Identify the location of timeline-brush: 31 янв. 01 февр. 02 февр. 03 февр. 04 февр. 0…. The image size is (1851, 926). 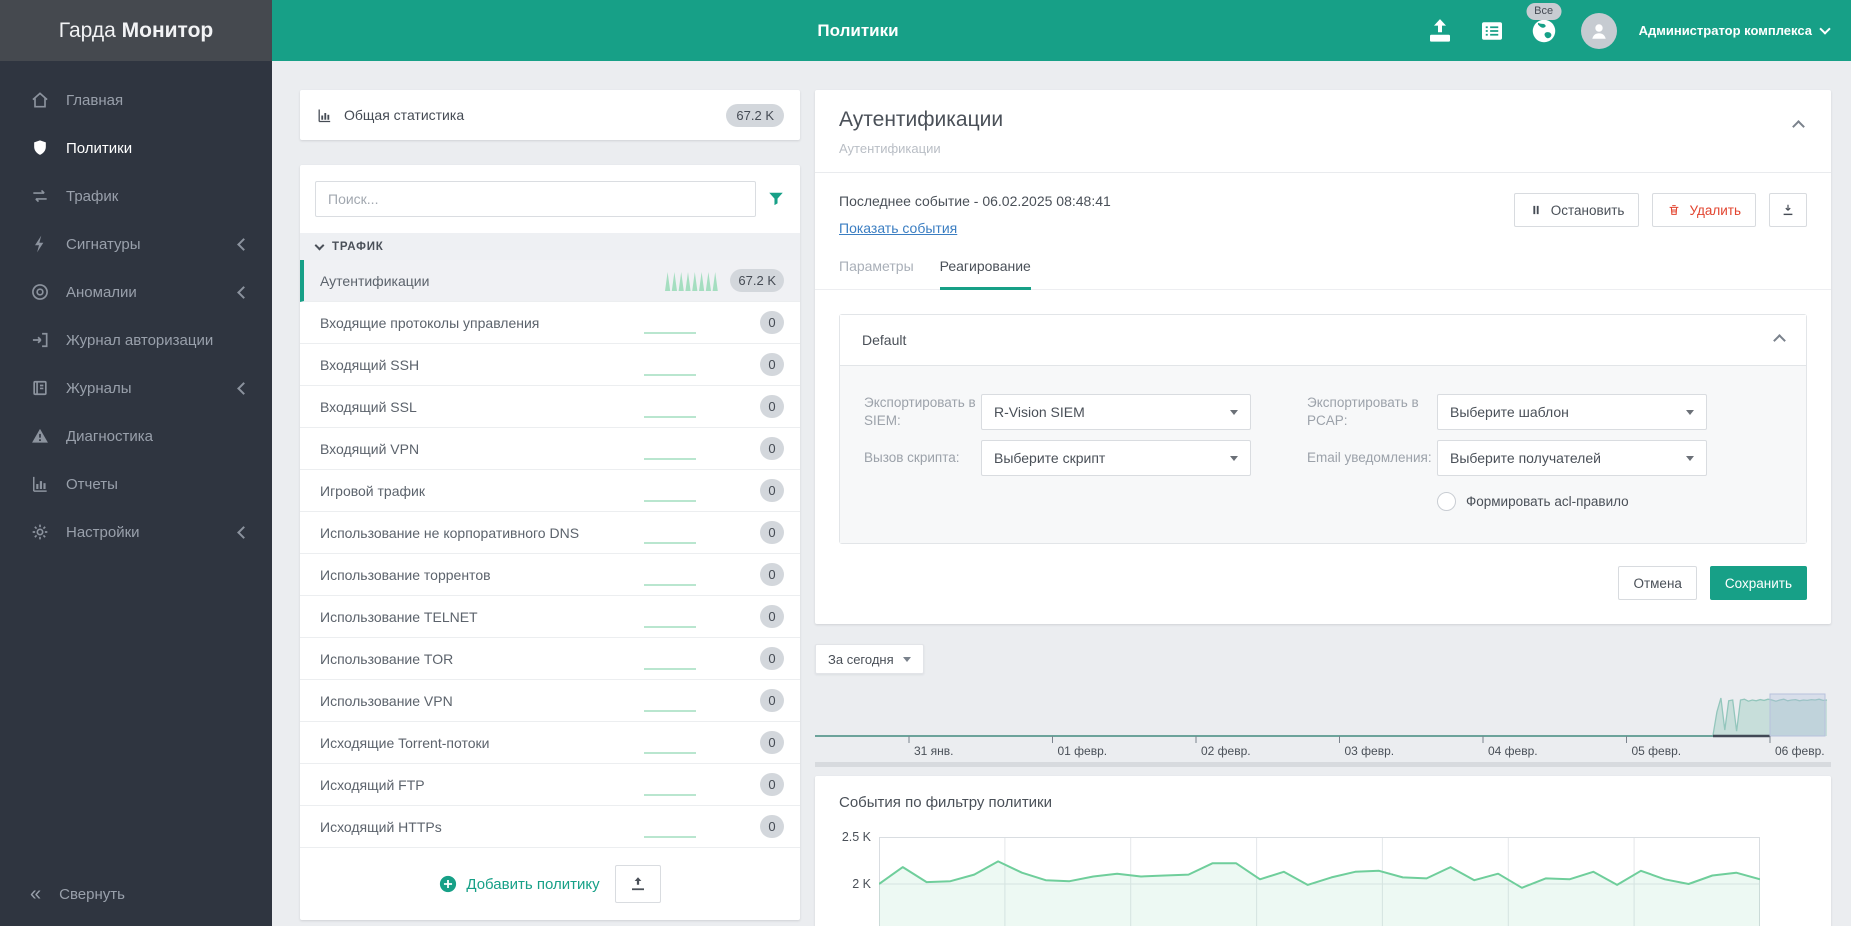
(1323, 724).